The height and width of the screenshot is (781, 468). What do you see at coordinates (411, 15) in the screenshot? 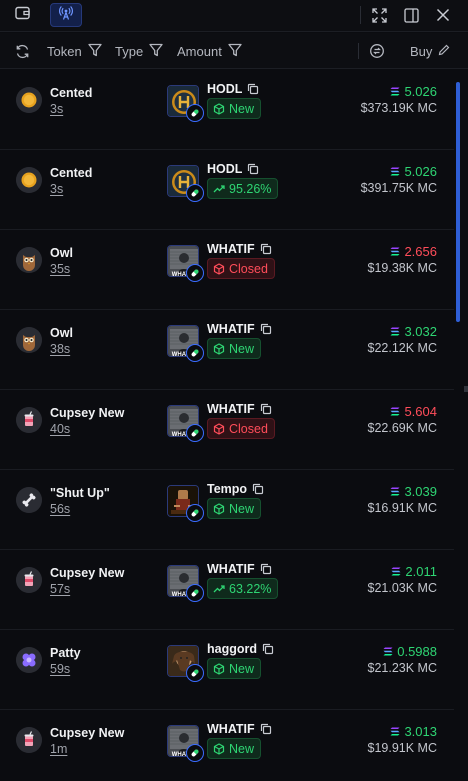
I see `sidebar-panel-icon` at bounding box center [411, 15].